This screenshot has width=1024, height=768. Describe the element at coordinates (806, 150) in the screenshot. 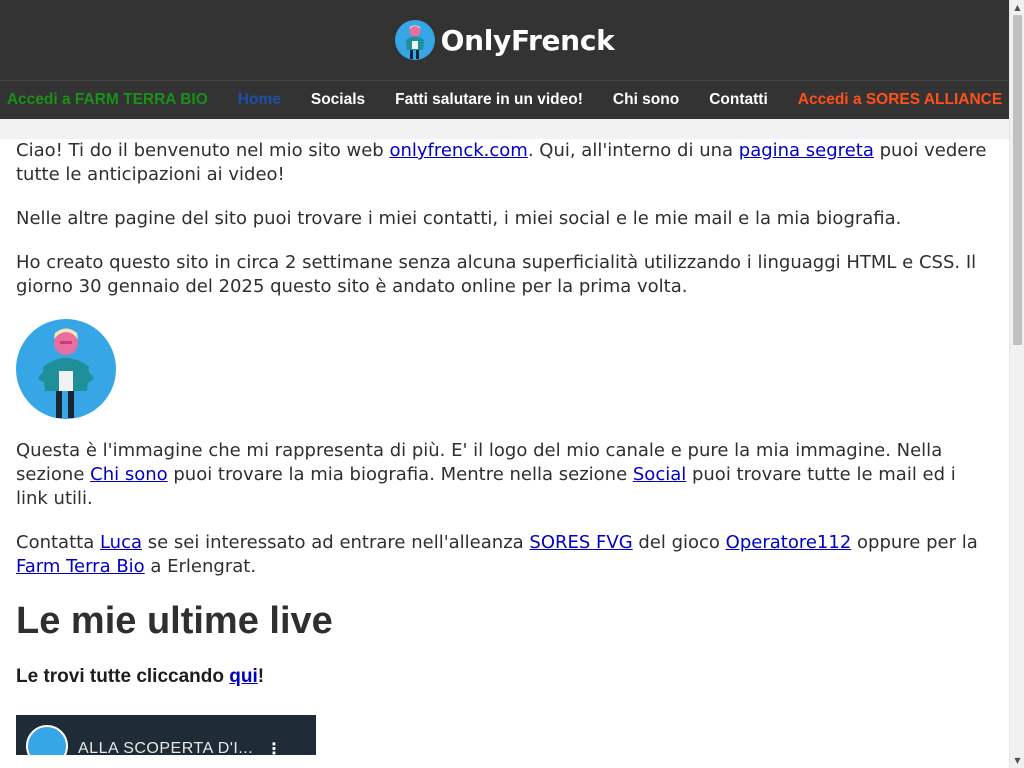

I see `secret-page-link: pagina segreta` at that location.